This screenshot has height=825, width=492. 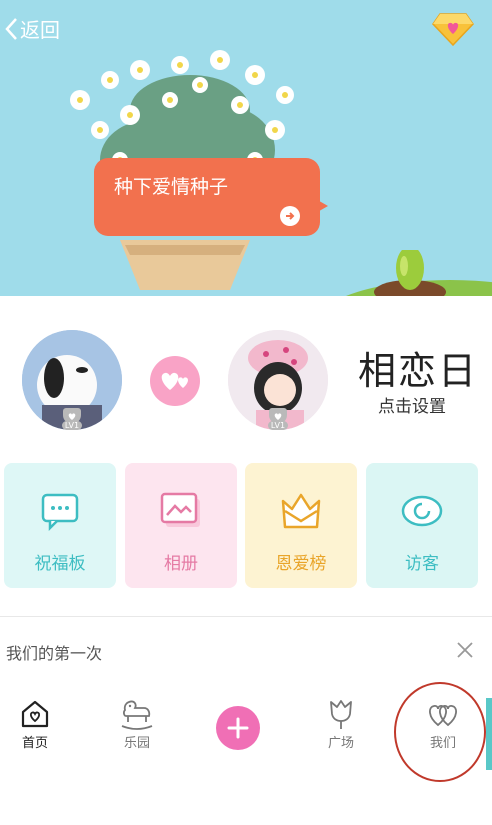 I want to click on nav-label: 首页, so click(x=34, y=743).